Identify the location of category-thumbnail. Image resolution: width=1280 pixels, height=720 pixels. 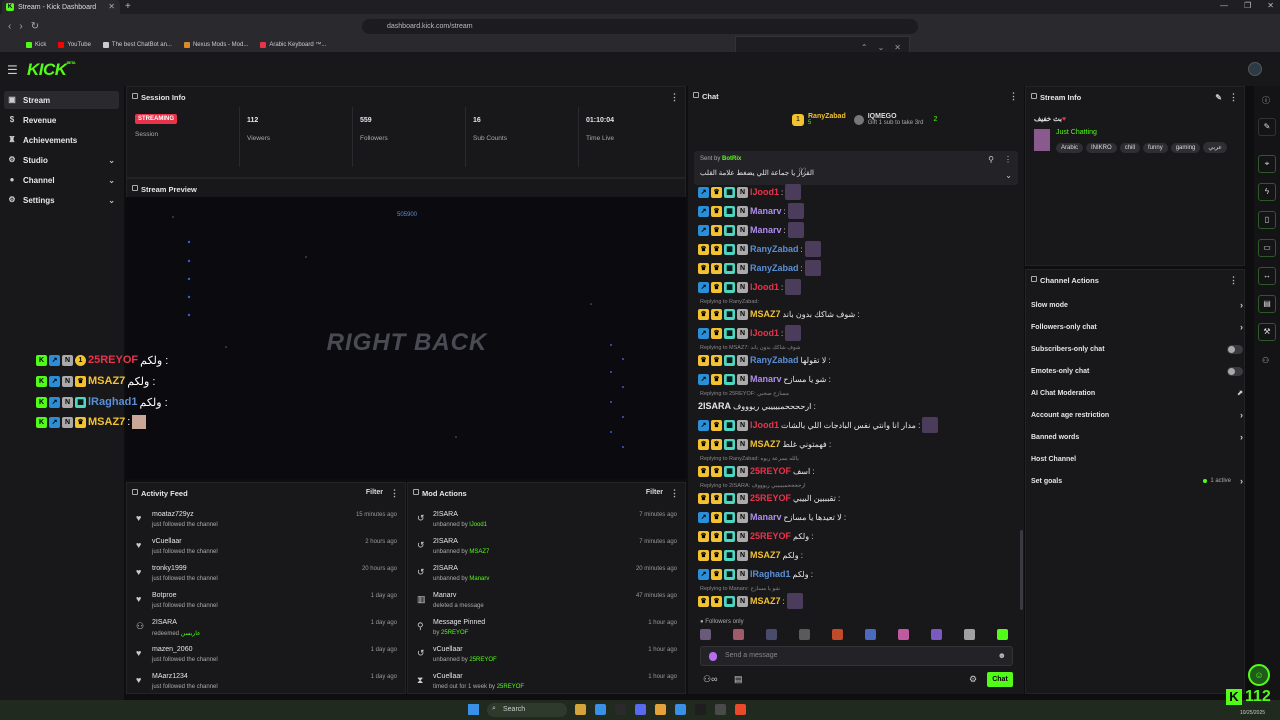
(1042, 140).